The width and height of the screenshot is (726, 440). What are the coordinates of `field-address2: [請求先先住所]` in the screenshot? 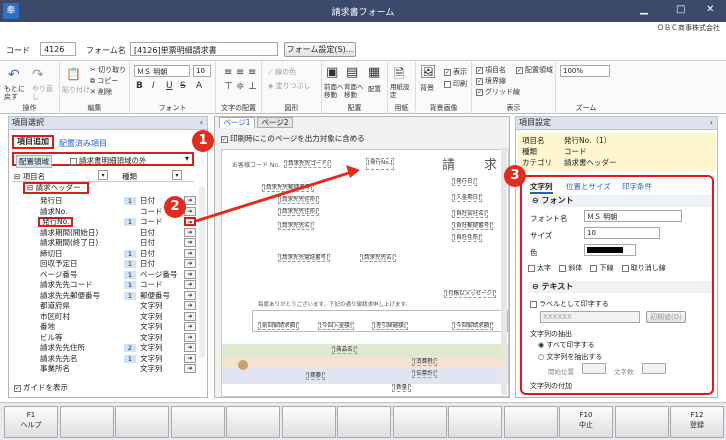 It's located at (299, 212).